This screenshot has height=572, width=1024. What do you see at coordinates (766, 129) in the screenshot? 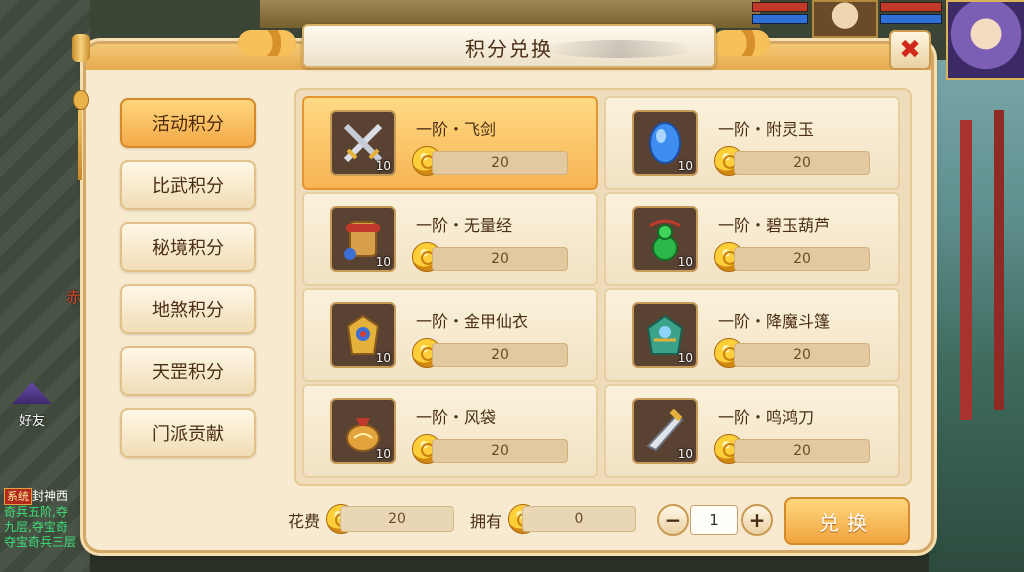
I see `item-name: 一阶・附灵玉` at bounding box center [766, 129].